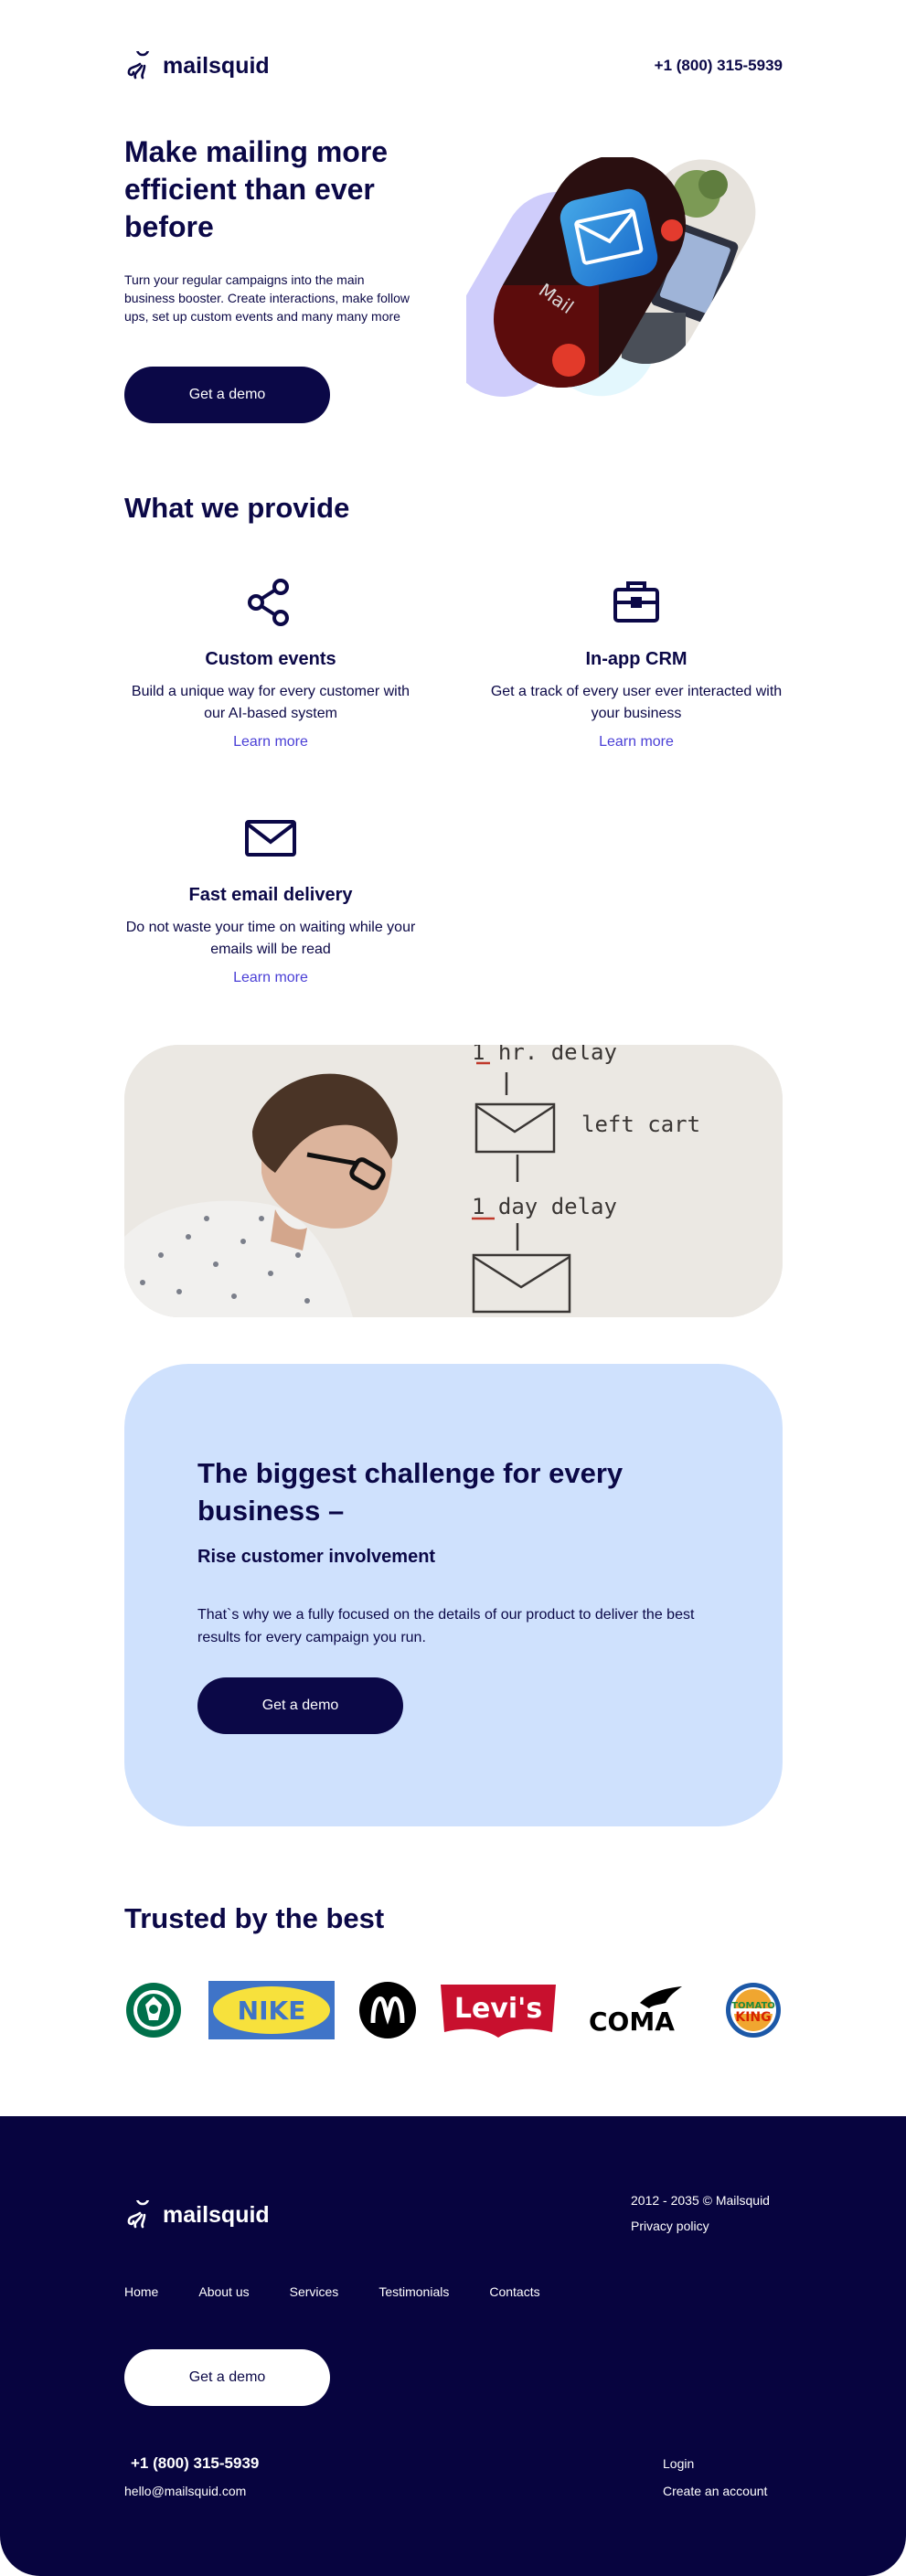 The image size is (906, 2576). Describe the element at coordinates (237, 508) in the screenshot. I see `provide-title: What we provide` at that location.